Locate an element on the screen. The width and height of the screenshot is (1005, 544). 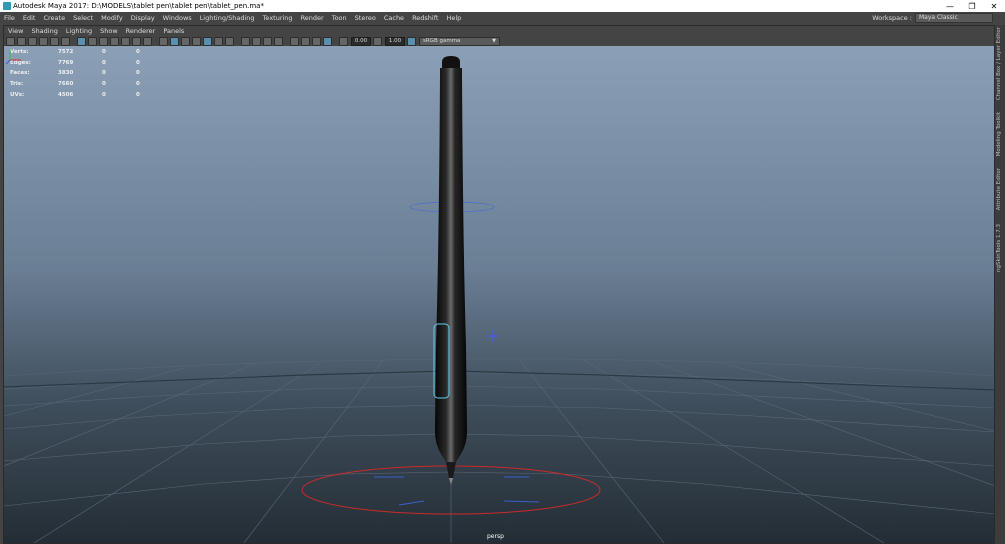
xray-active-components-icon is located at coordinates (316, 41).